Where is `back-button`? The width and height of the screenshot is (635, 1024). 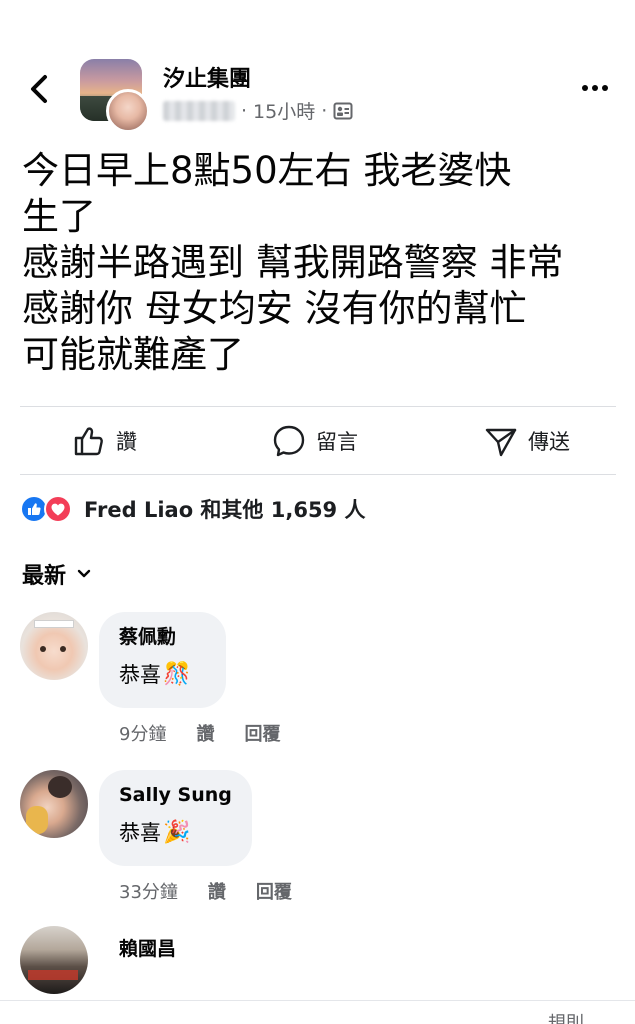
back-button is located at coordinates (39, 89).